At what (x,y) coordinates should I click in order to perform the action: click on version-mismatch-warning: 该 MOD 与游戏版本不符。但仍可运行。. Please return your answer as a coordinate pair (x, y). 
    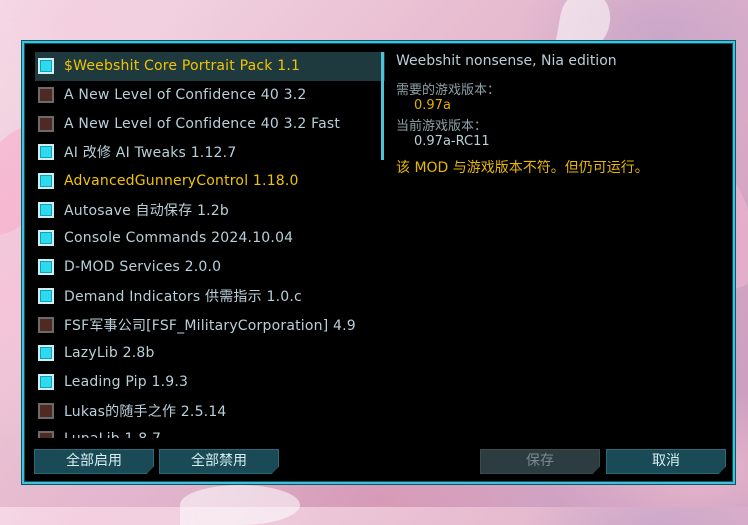
    Looking at the image, I should click on (522, 168).